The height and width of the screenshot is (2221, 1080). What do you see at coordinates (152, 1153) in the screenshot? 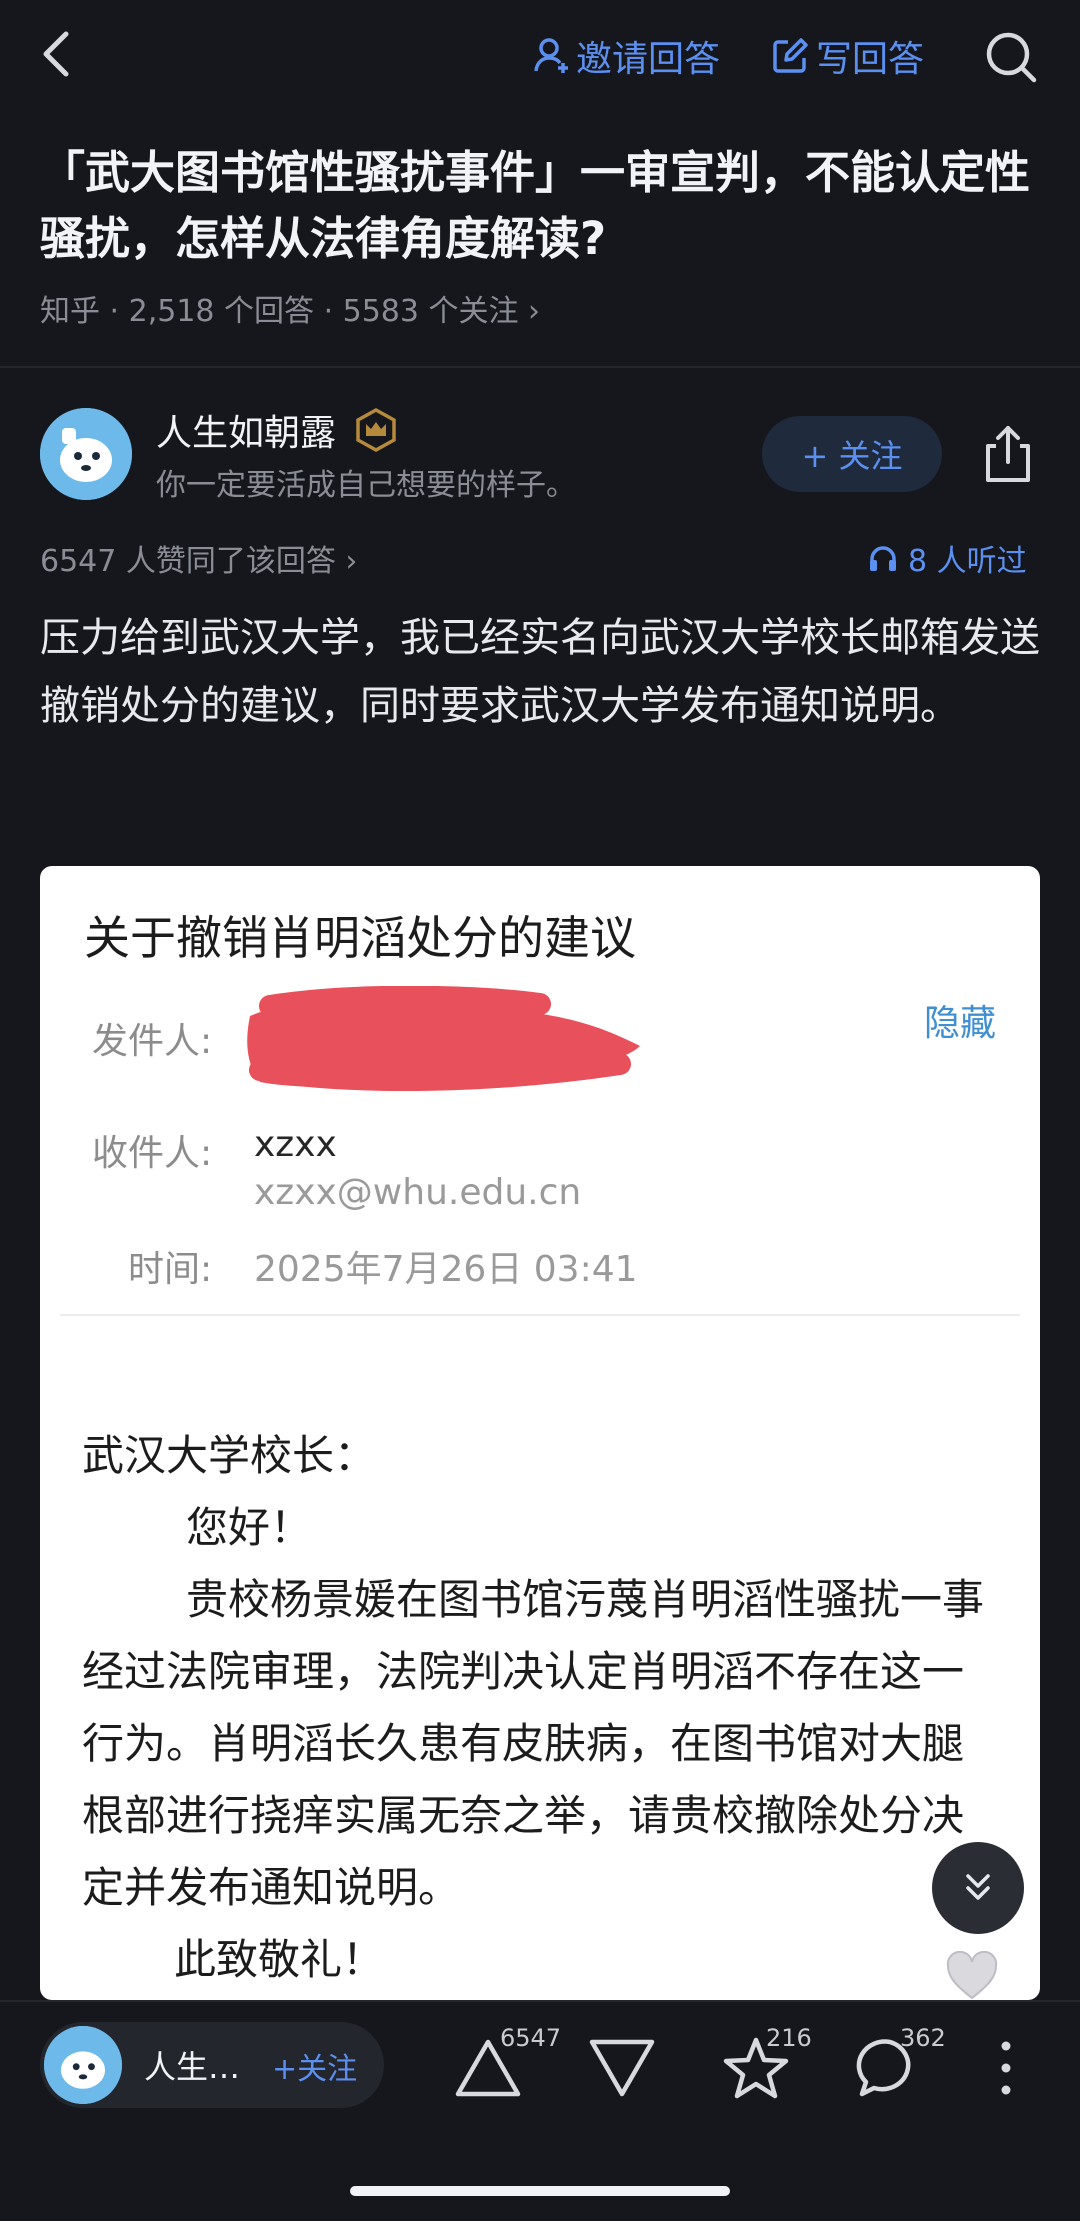
I see `recipient-label: 收件人:` at bounding box center [152, 1153].